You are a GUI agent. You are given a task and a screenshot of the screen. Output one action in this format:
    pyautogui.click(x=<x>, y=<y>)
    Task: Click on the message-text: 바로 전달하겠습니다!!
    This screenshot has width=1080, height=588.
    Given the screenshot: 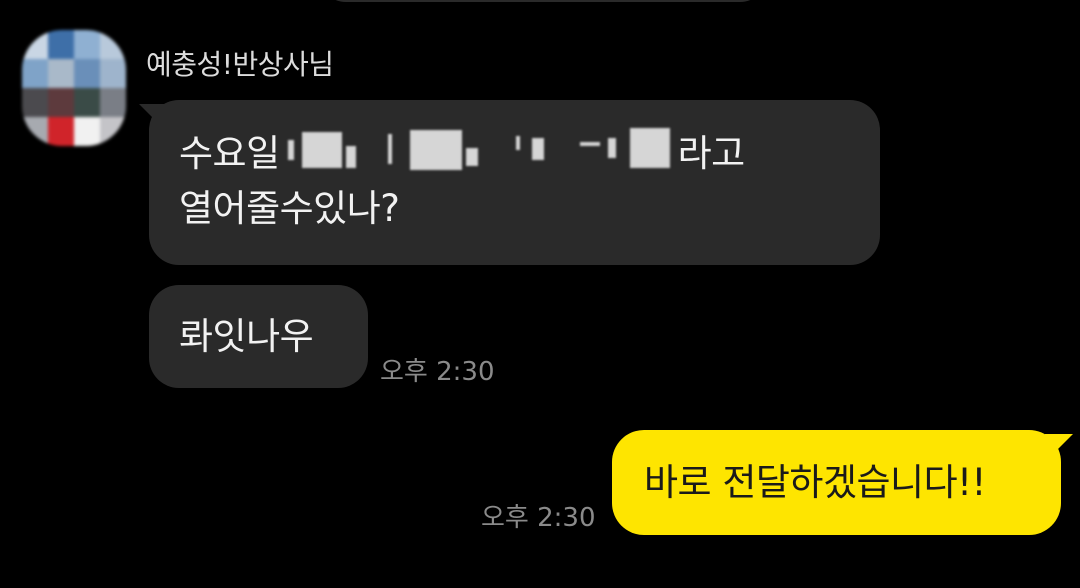 What is the action you would take?
    pyautogui.click(x=815, y=482)
    